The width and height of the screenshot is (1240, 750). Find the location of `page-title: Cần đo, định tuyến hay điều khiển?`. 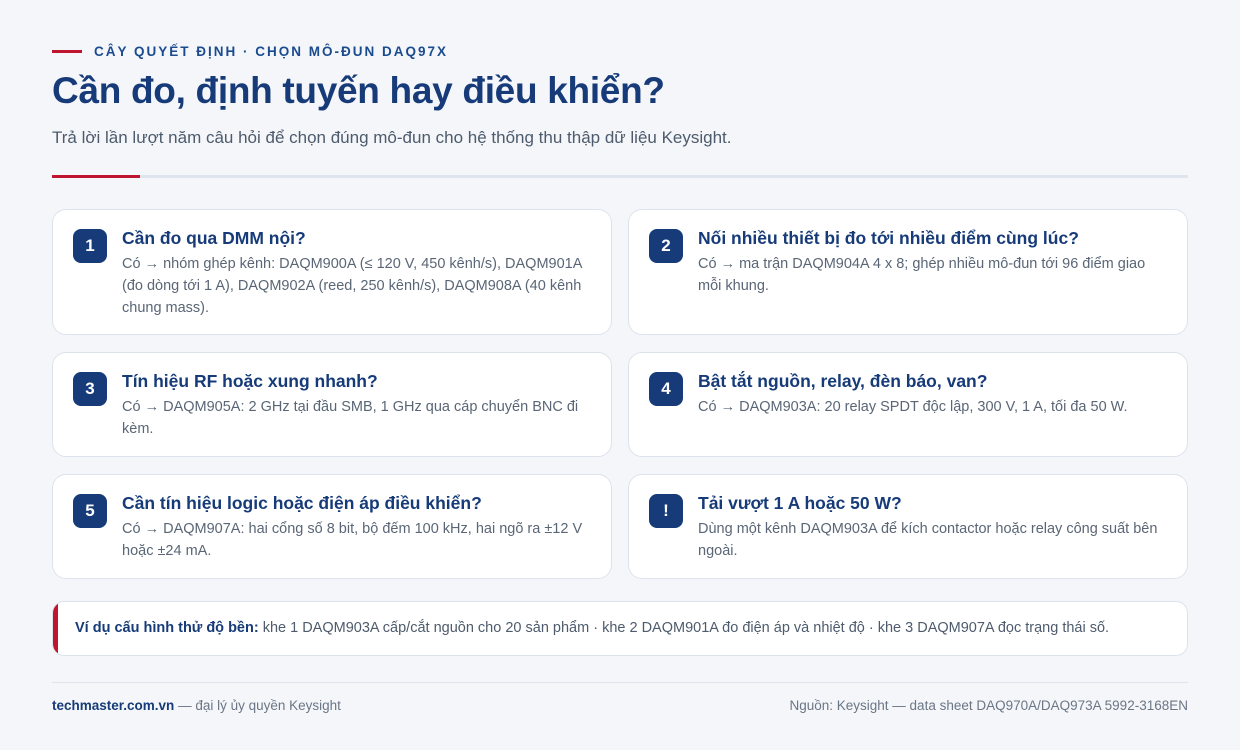

page-title: Cần đo, định tuyến hay điều khiển? is located at coordinates (358, 90).